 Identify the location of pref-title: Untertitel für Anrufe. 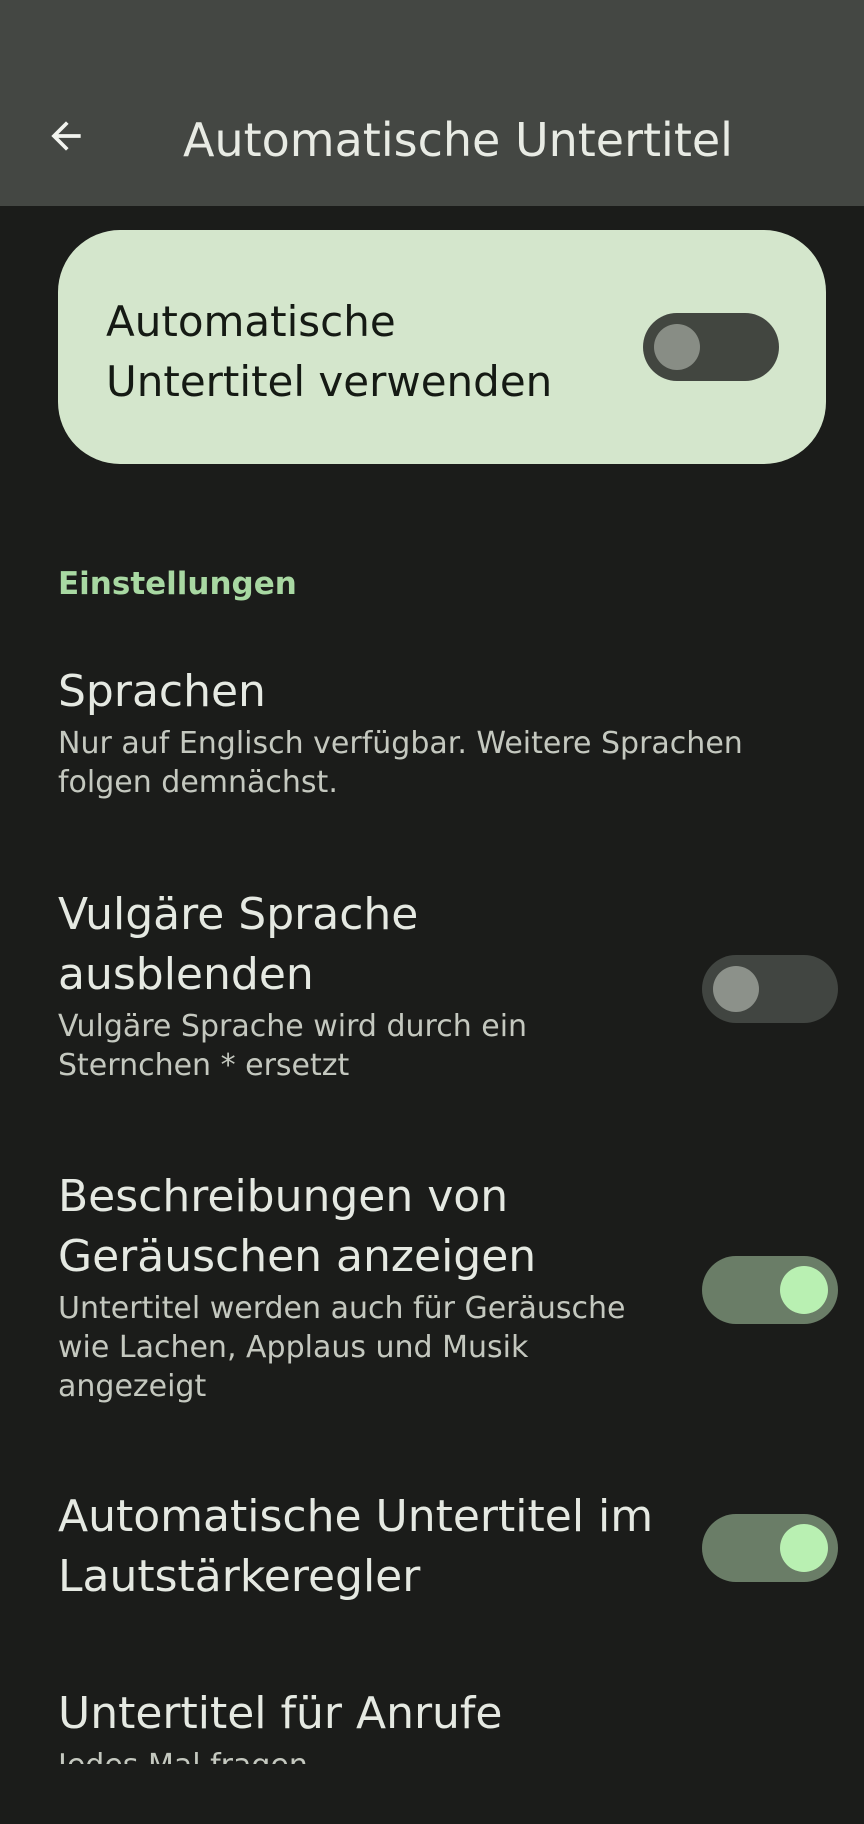
(280, 1713).